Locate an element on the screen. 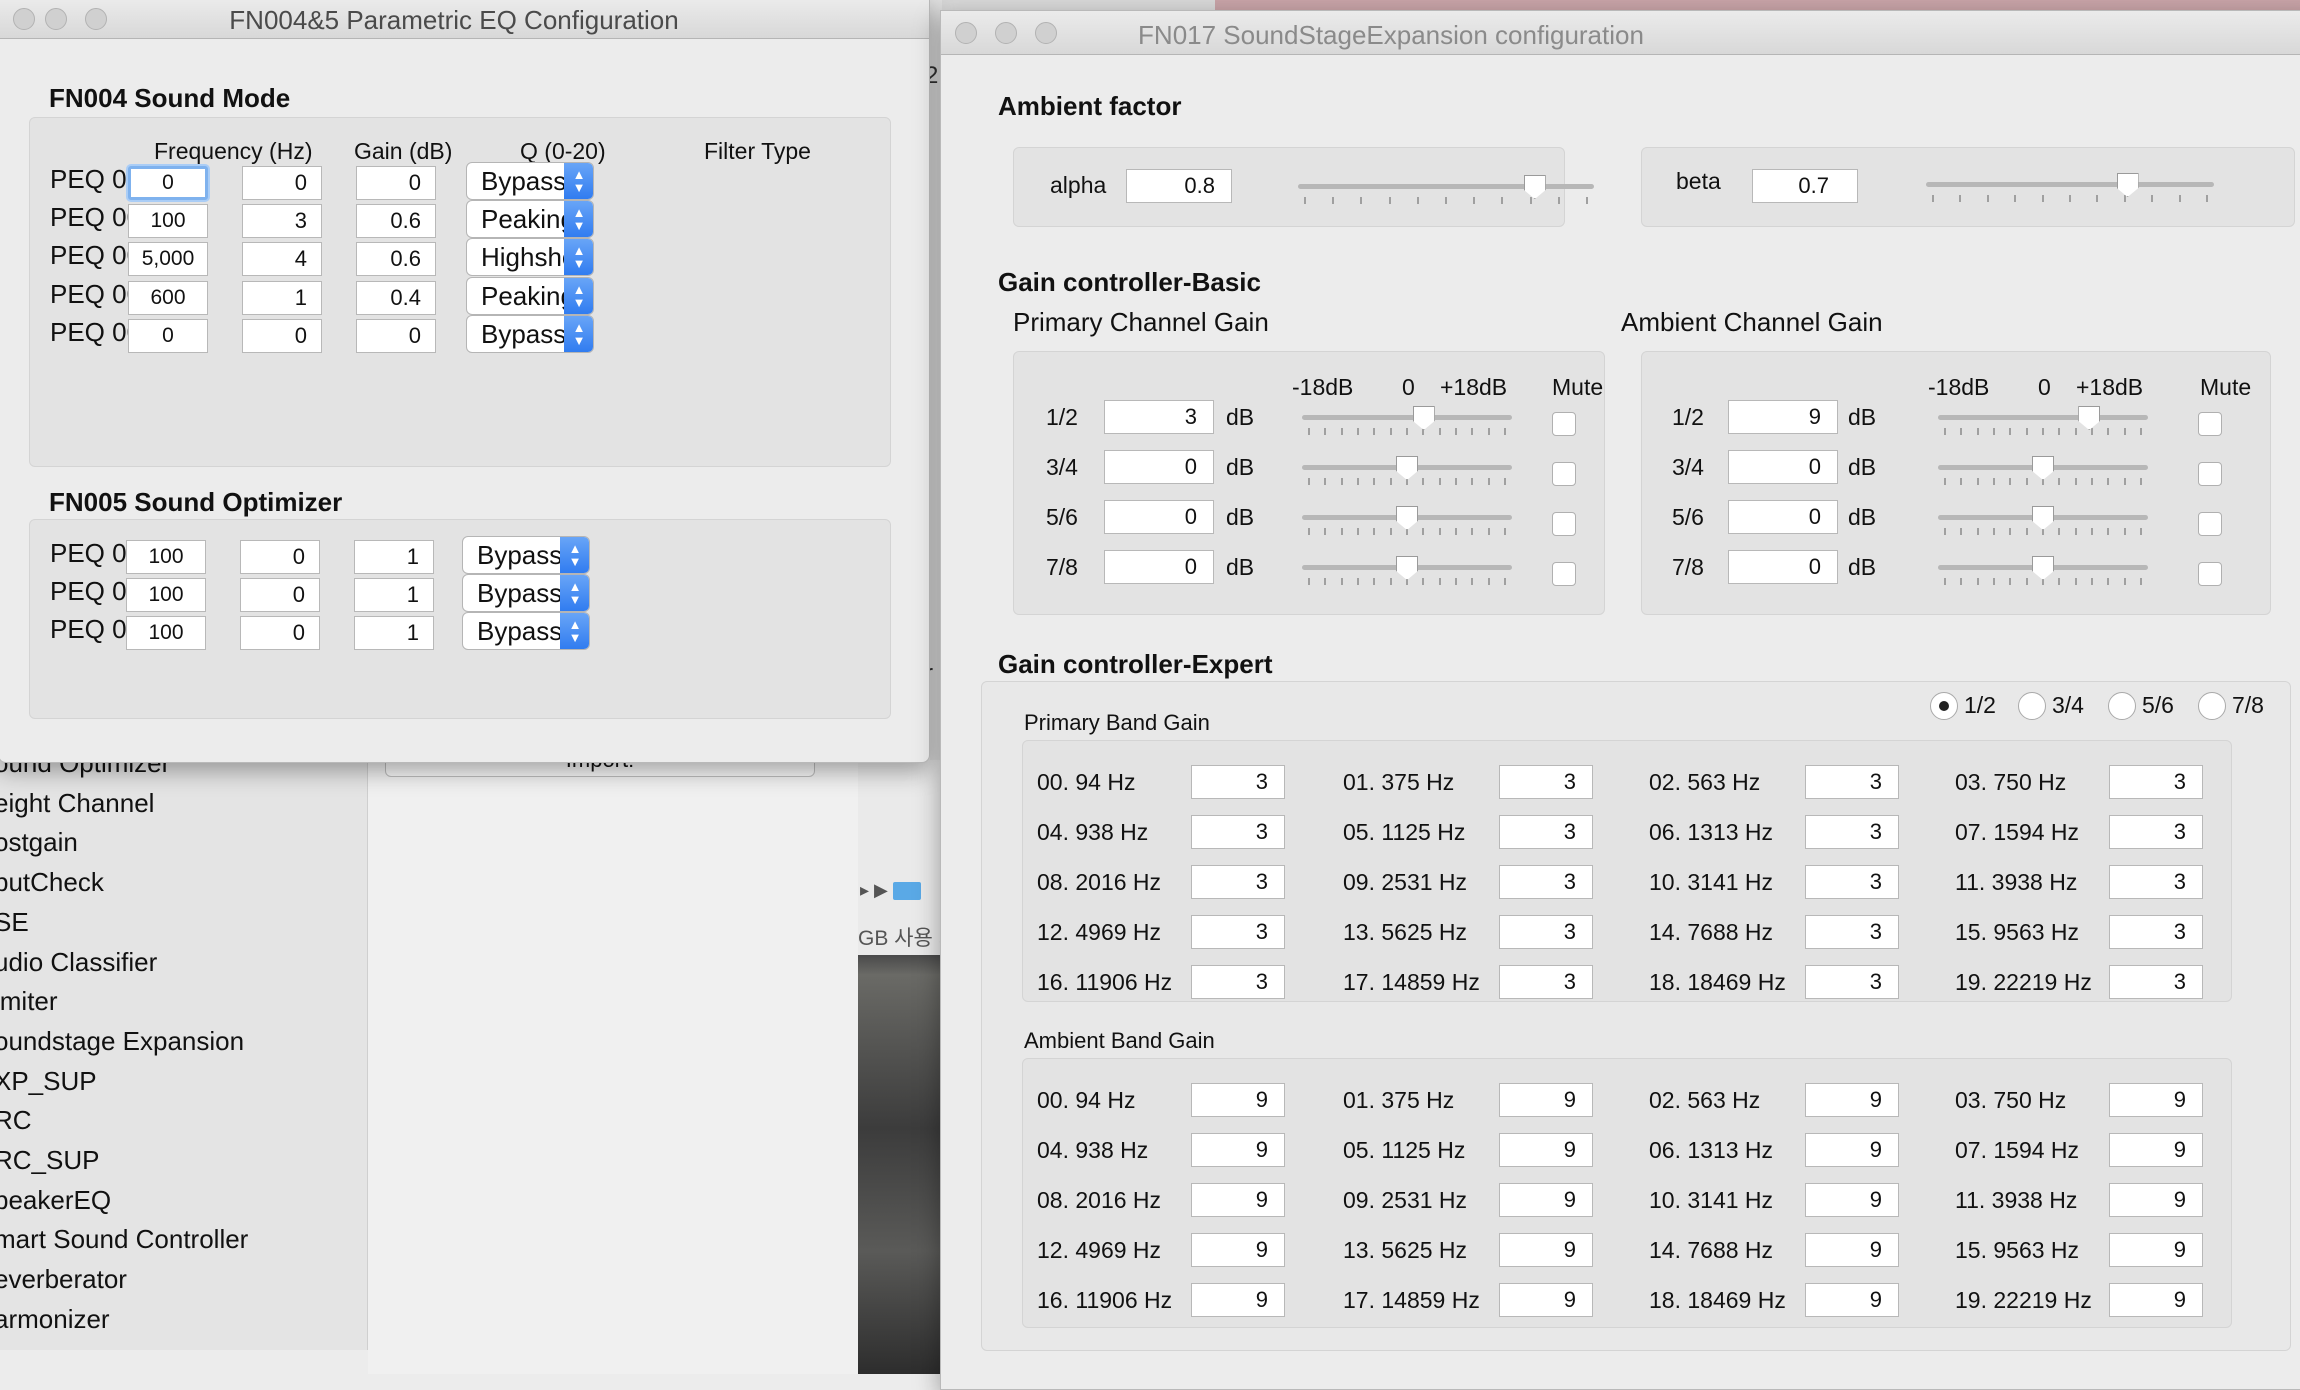 The image size is (2300, 1390). alpha-input: 0.8 is located at coordinates (1179, 186).